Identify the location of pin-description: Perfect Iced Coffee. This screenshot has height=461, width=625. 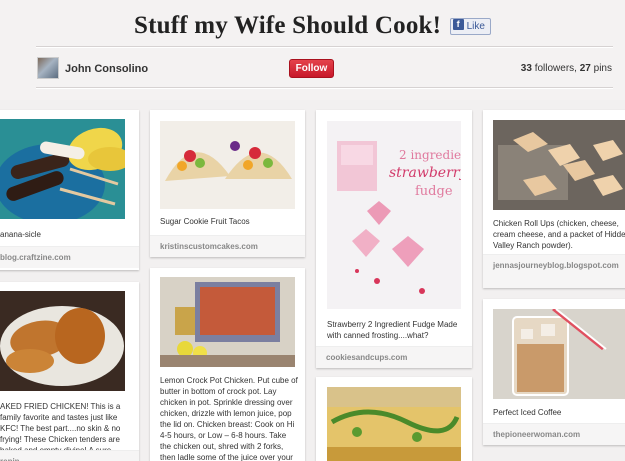
(527, 412).